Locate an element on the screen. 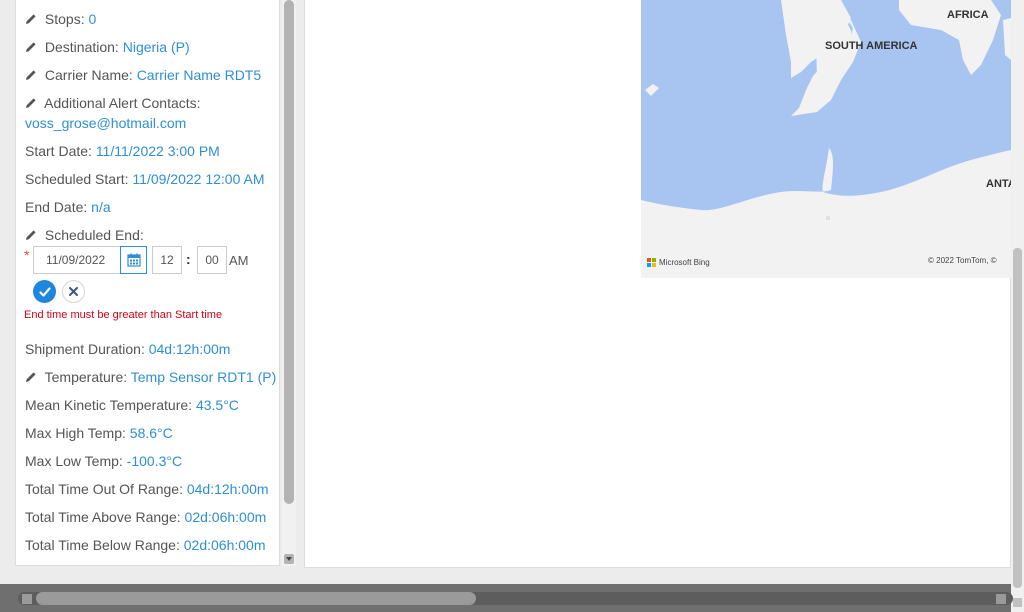 Image resolution: width=1024 pixels, height=612 pixels. map-copyright: © 2022 TomTom, © is located at coordinates (962, 260).